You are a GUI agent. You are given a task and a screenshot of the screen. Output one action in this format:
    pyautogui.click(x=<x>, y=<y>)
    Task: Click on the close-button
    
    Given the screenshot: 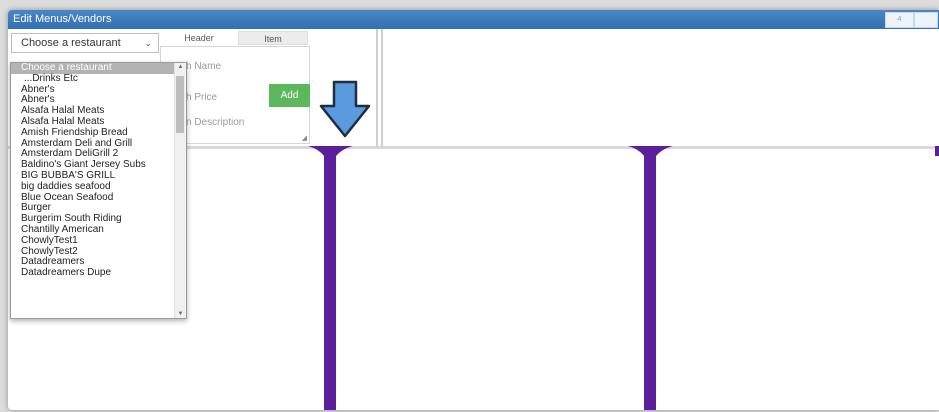 What is the action you would take?
    pyautogui.click(x=926, y=20)
    